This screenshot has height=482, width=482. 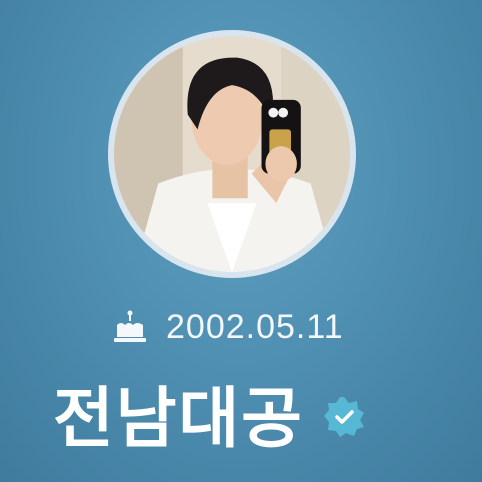 I want to click on verified-badge-icon, so click(x=343, y=417).